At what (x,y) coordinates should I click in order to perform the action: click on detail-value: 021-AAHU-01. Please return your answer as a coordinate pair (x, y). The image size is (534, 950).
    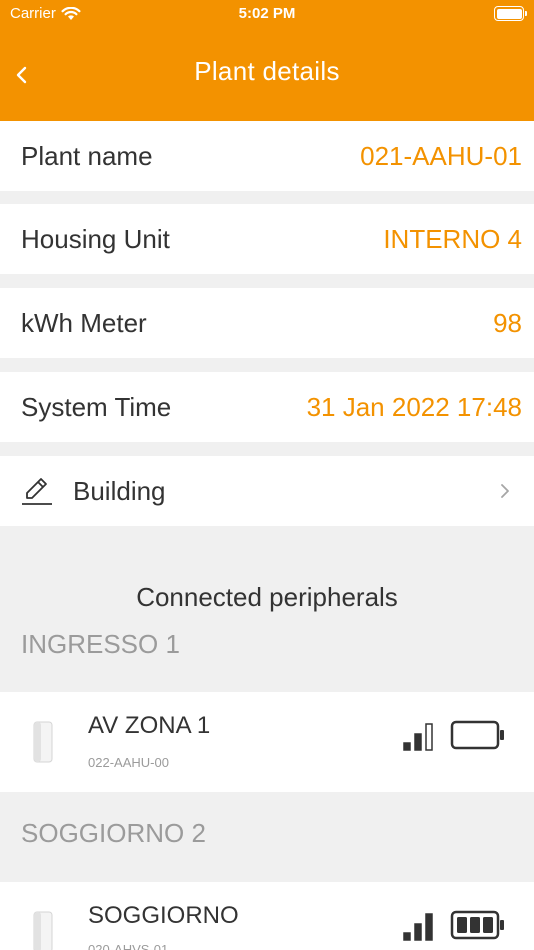
    Looking at the image, I should click on (441, 155).